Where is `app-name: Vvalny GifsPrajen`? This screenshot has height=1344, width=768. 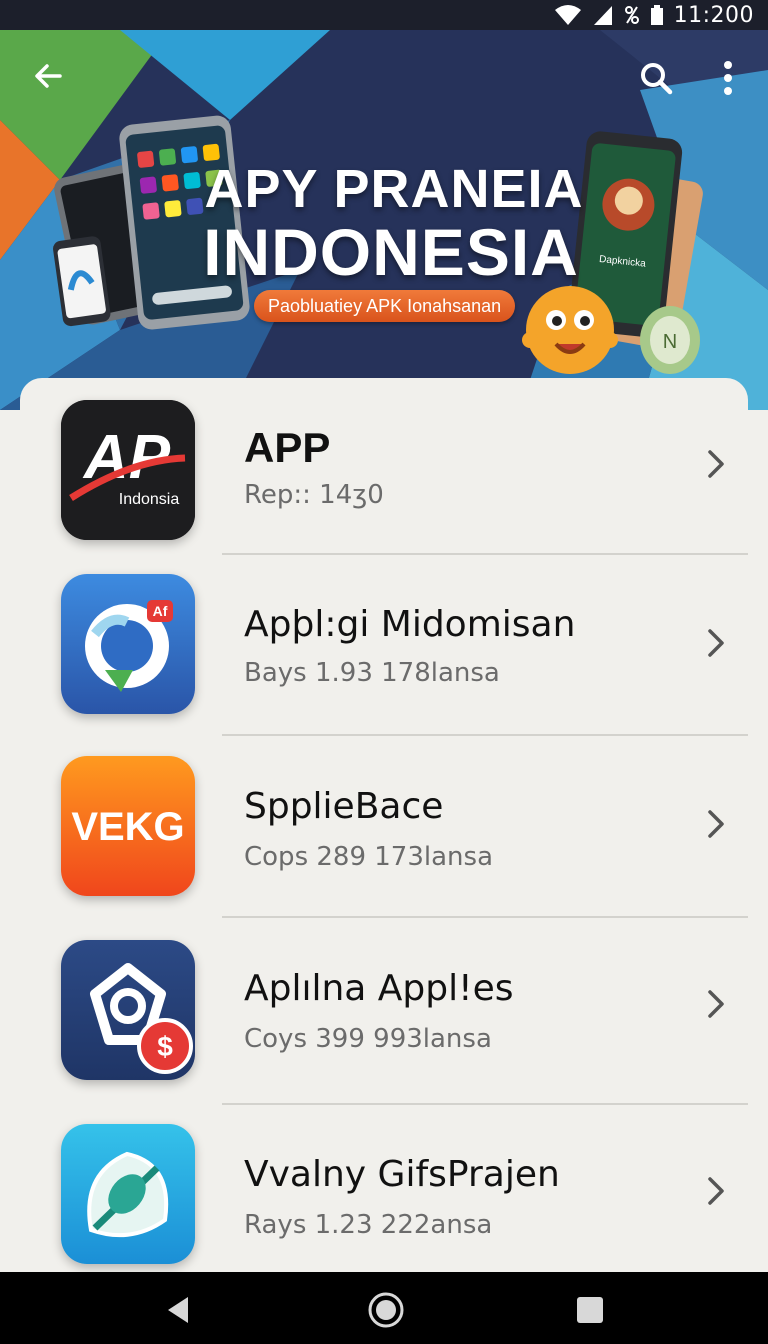 app-name: Vvalny GifsPrajen is located at coordinates (402, 1174).